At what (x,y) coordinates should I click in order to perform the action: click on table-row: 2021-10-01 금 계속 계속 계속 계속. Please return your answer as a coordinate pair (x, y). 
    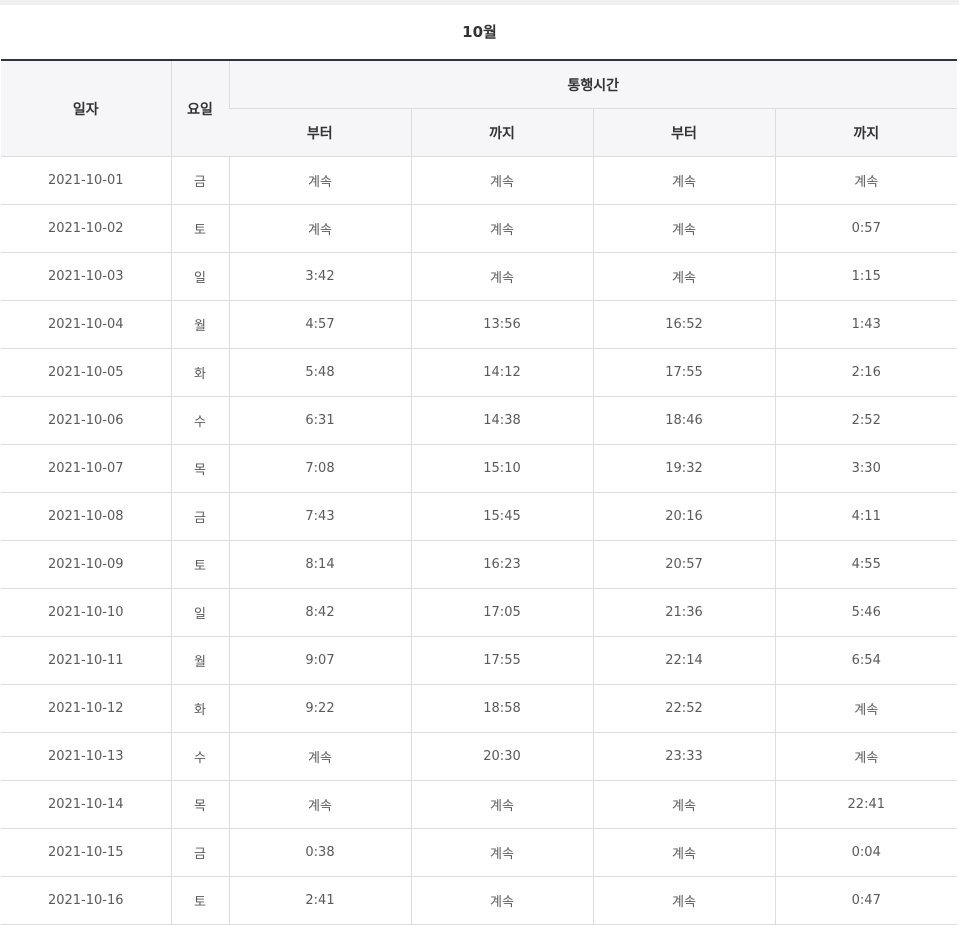
    Looking at the image, I should click on (479, 180).